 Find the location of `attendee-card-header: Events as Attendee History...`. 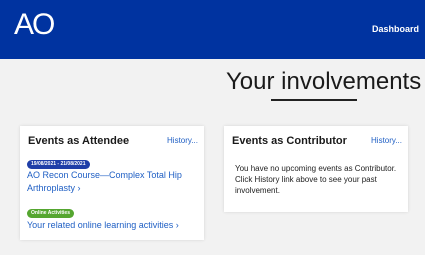

attendee-card-header: Events as Attendee History... is located at coordinates (113, 143).